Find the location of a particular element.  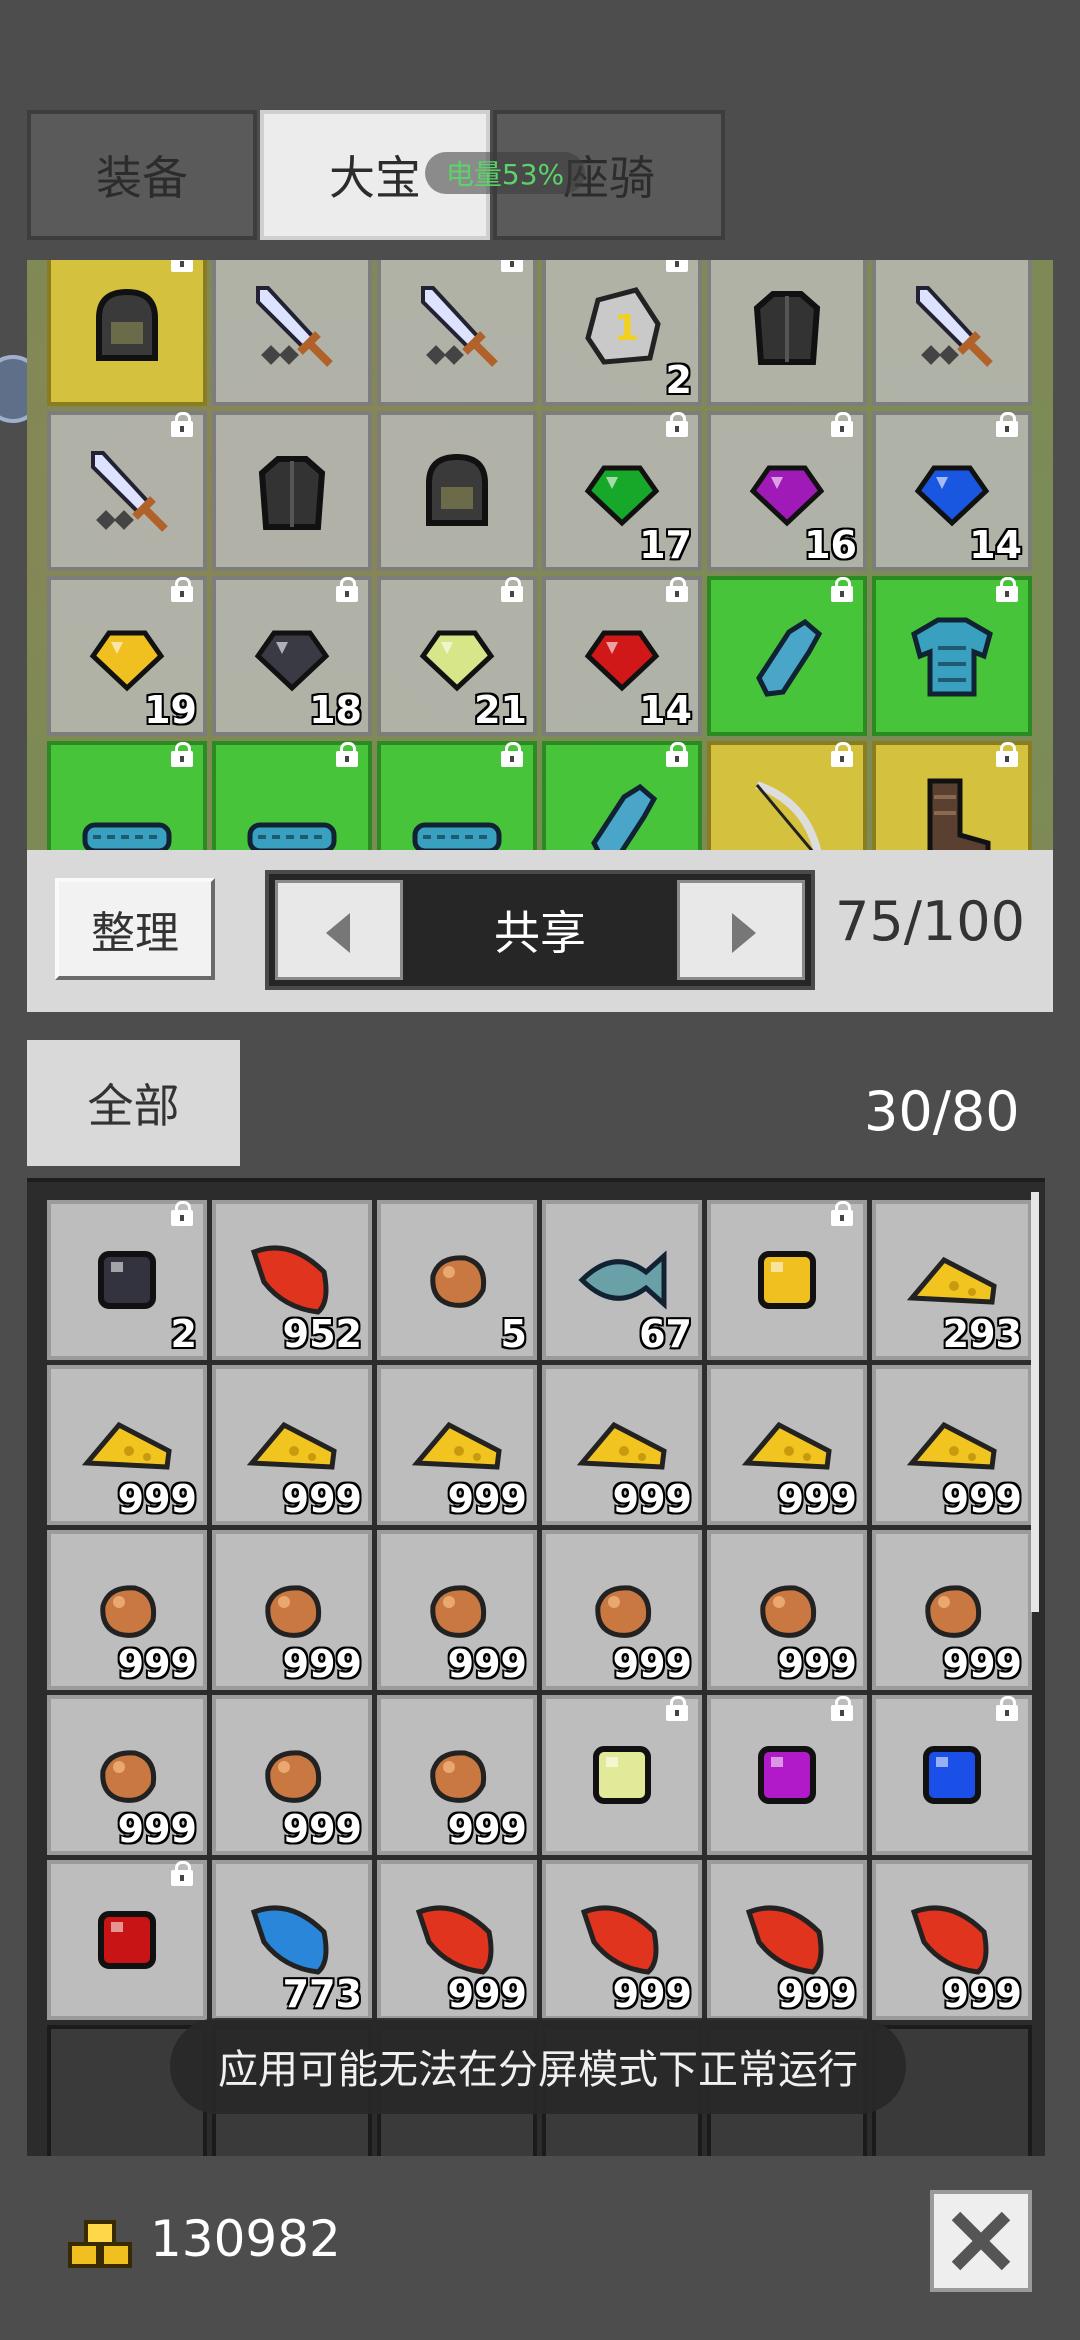

tab-all: 全部 is located at coordinates (133, 1105).